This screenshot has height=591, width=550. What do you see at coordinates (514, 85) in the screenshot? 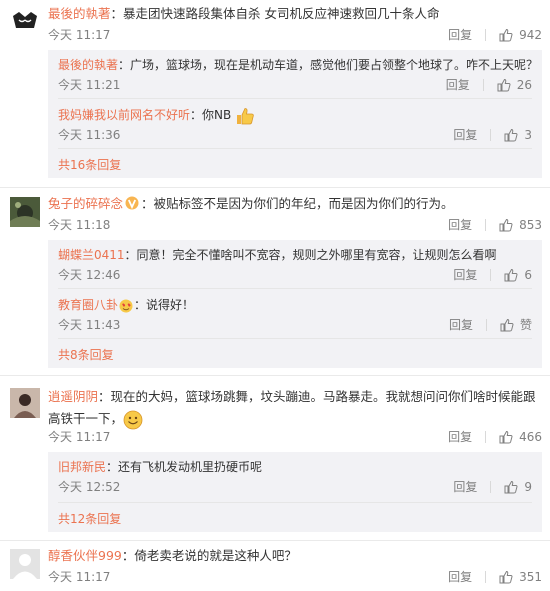
I see `like-button: 26` at bounding box center [514, 85].